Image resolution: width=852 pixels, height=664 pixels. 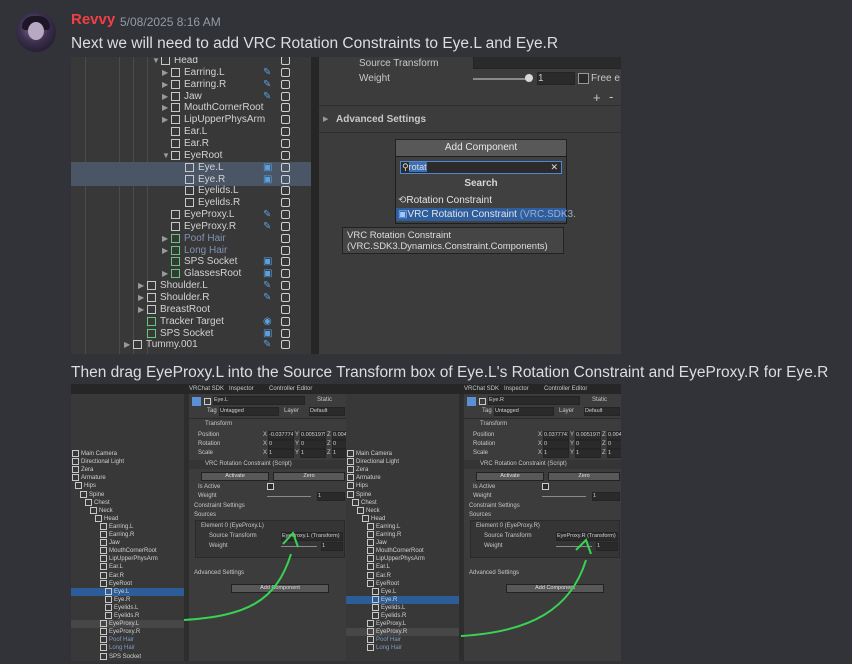 I want to click on result-rotation-constraint: ⟲Rotation Constraint, so click(x=481, y=200).